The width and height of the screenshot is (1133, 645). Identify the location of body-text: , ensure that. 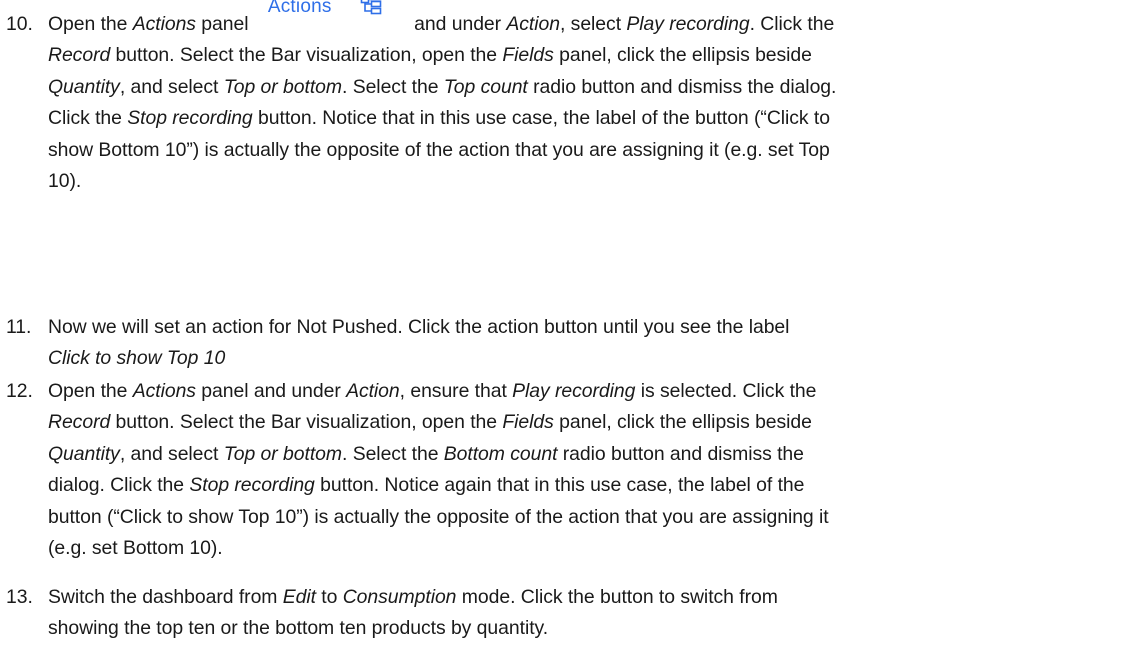
(456, 391).